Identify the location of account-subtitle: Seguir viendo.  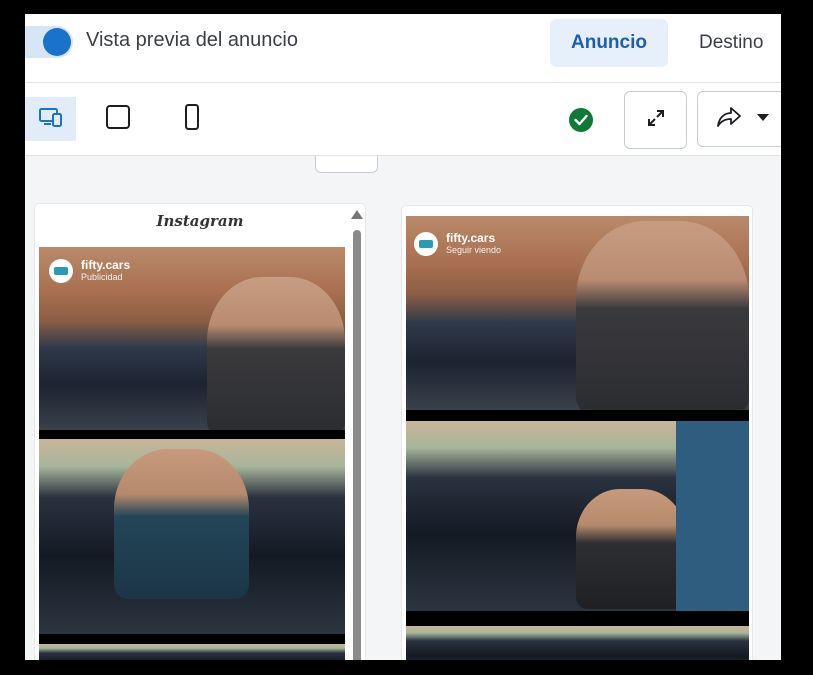
(474, 250).